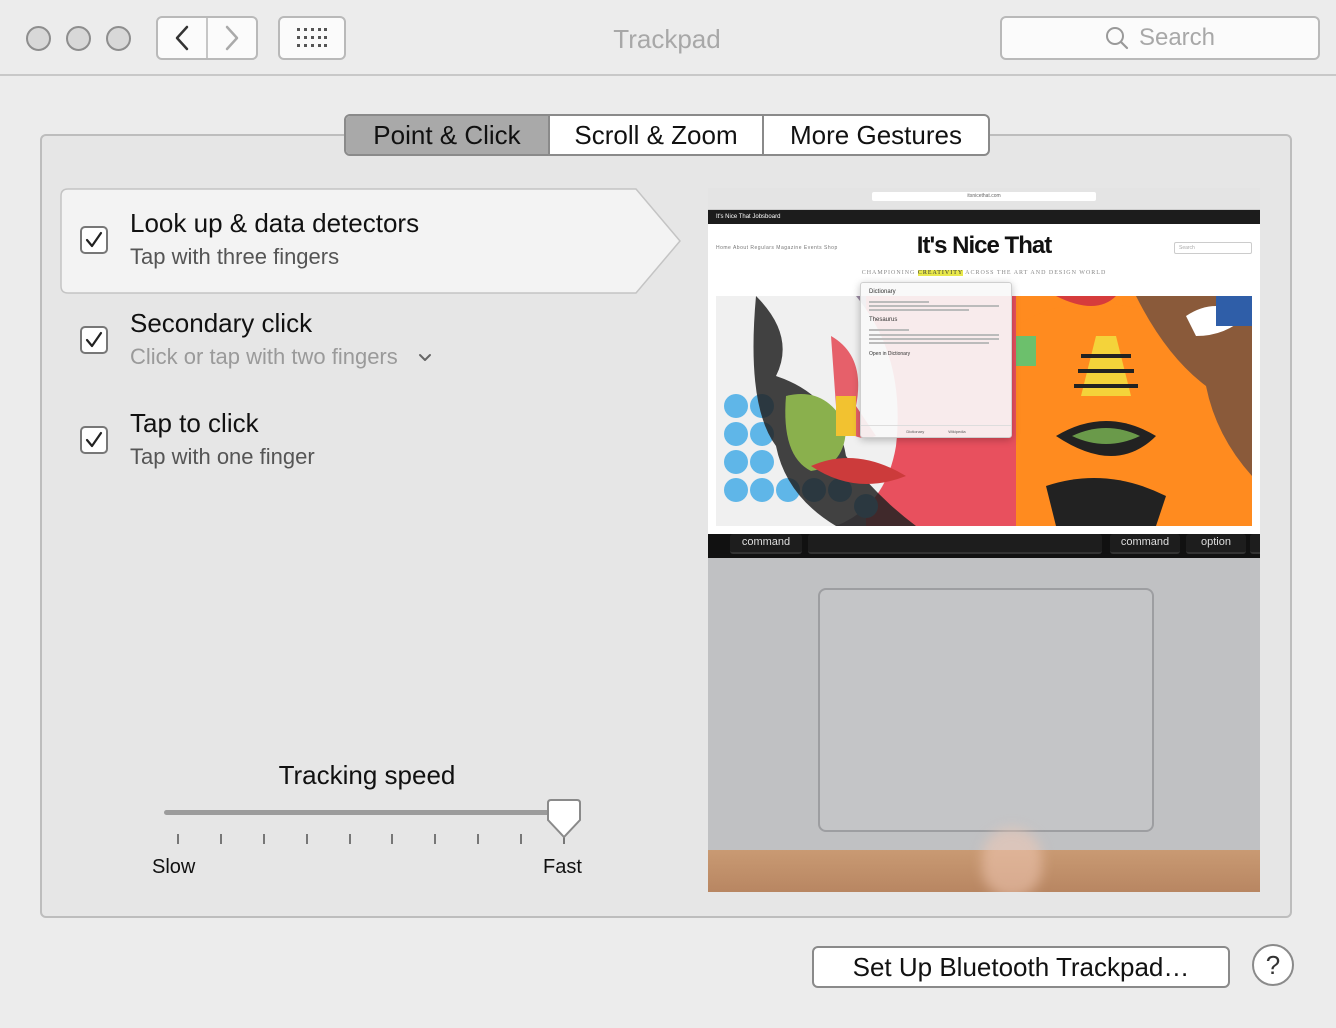 The width and height of the screenshot is (1336, 1028). I want to click on preview-site-bar: It's Nice That Jobsboard, so click(984, 217).